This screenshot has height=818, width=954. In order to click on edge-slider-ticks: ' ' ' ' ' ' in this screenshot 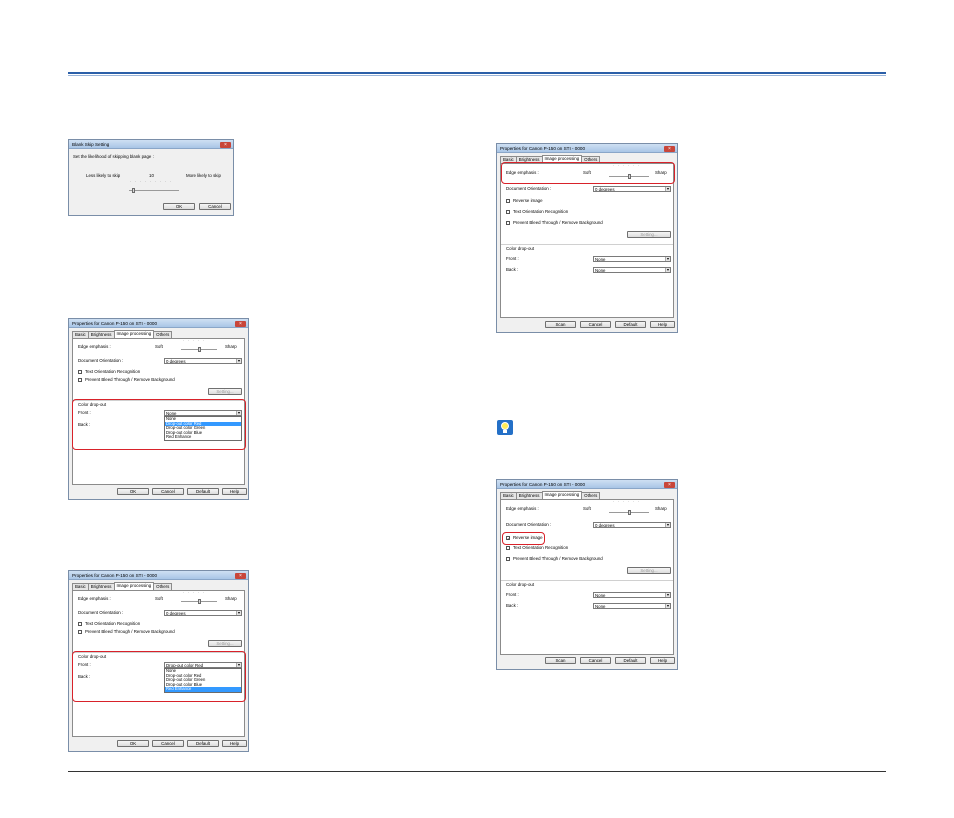, I will do `click(627, 502)`.